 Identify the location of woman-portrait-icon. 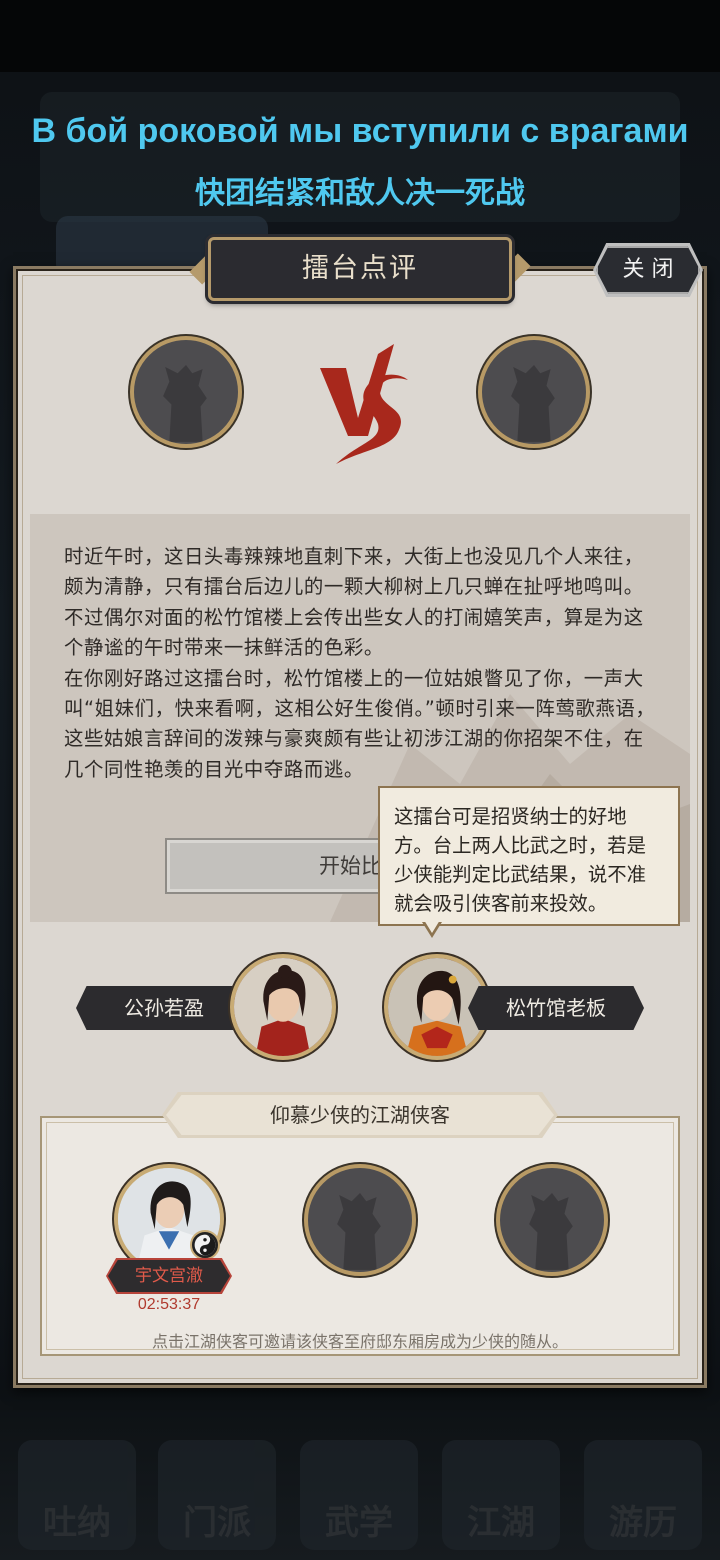
(283, 1007).